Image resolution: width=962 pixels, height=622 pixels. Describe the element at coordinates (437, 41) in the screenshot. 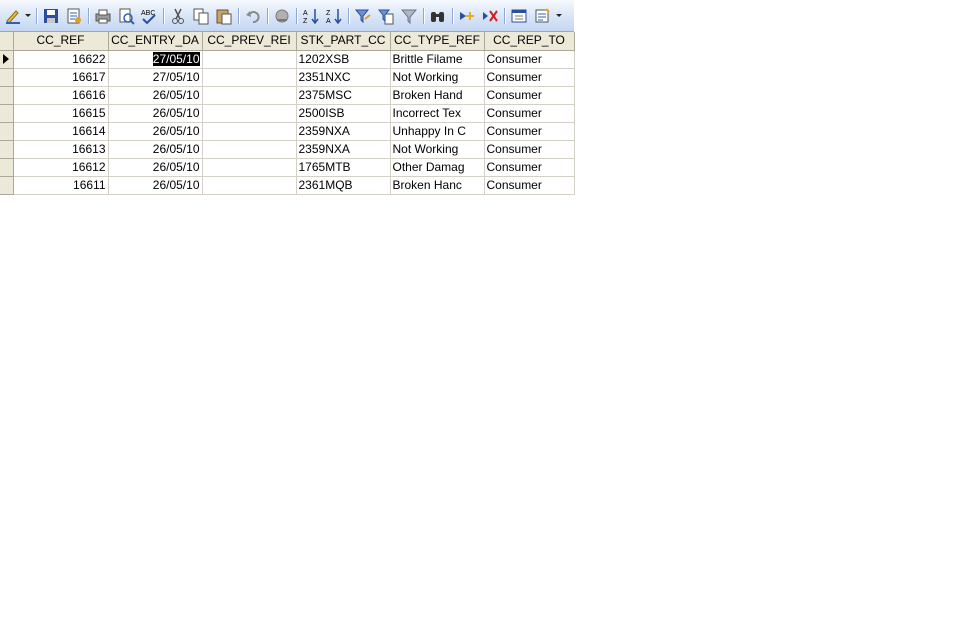

I see `column-header-cc-type-ref: CC_TYPE_REF` at that location.